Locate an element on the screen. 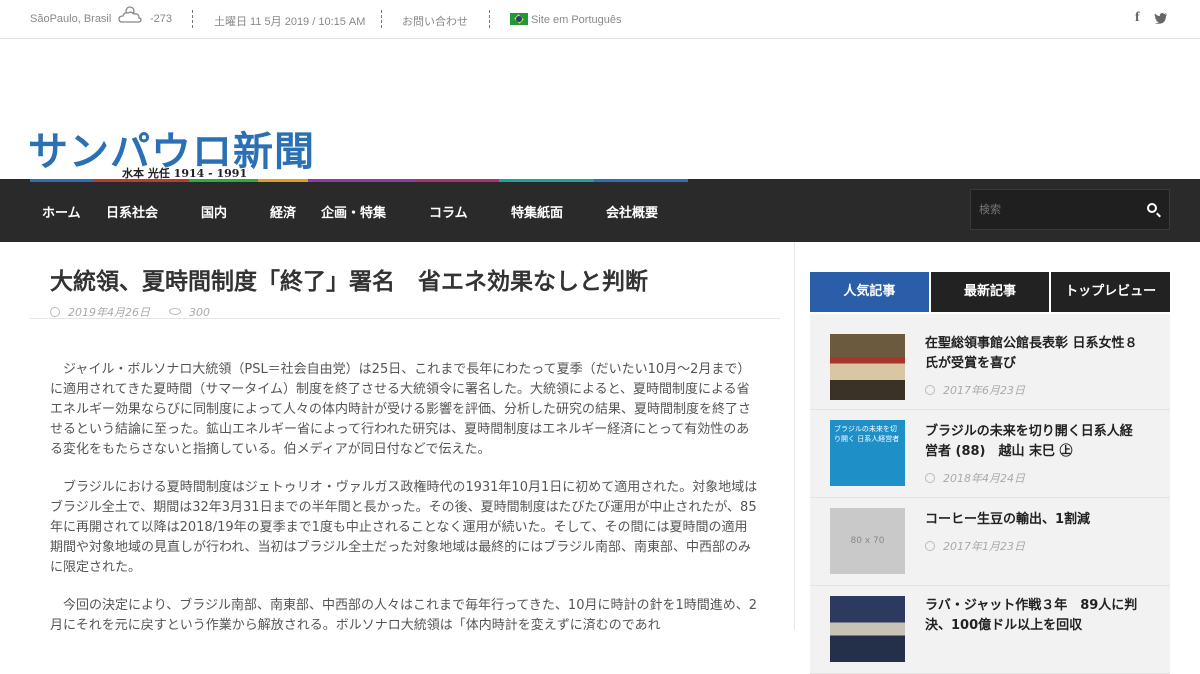 The image size is (1200, 674). title-divider is located at coordinates (405, 318).